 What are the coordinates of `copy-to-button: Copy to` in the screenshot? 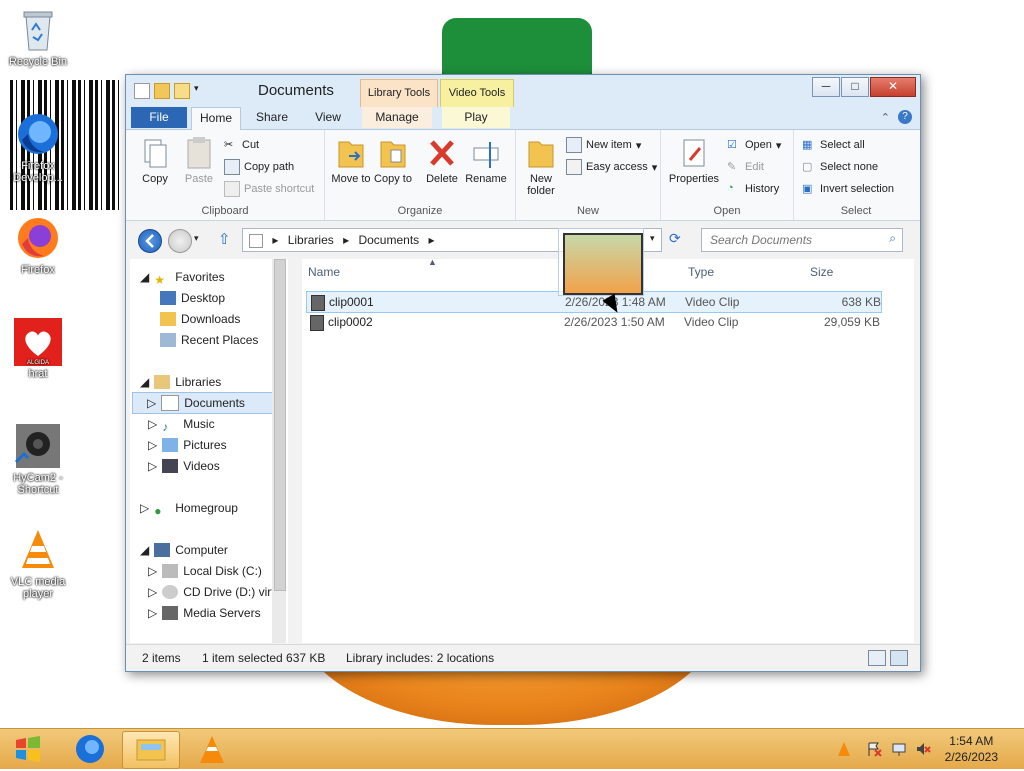 It's located at (393, 160).